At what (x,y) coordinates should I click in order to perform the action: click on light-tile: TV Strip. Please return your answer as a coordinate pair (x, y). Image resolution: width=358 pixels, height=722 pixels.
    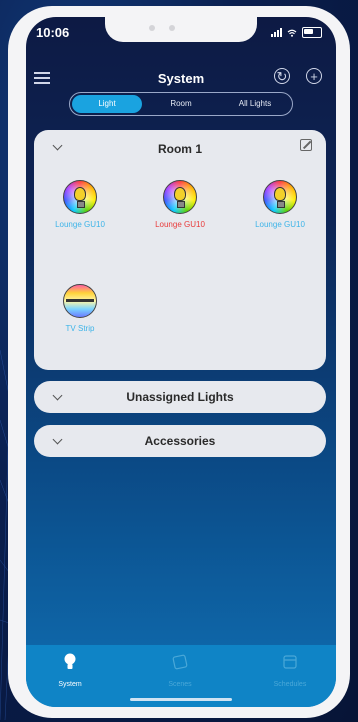
    Looking at the image, I should click on (80, 308).